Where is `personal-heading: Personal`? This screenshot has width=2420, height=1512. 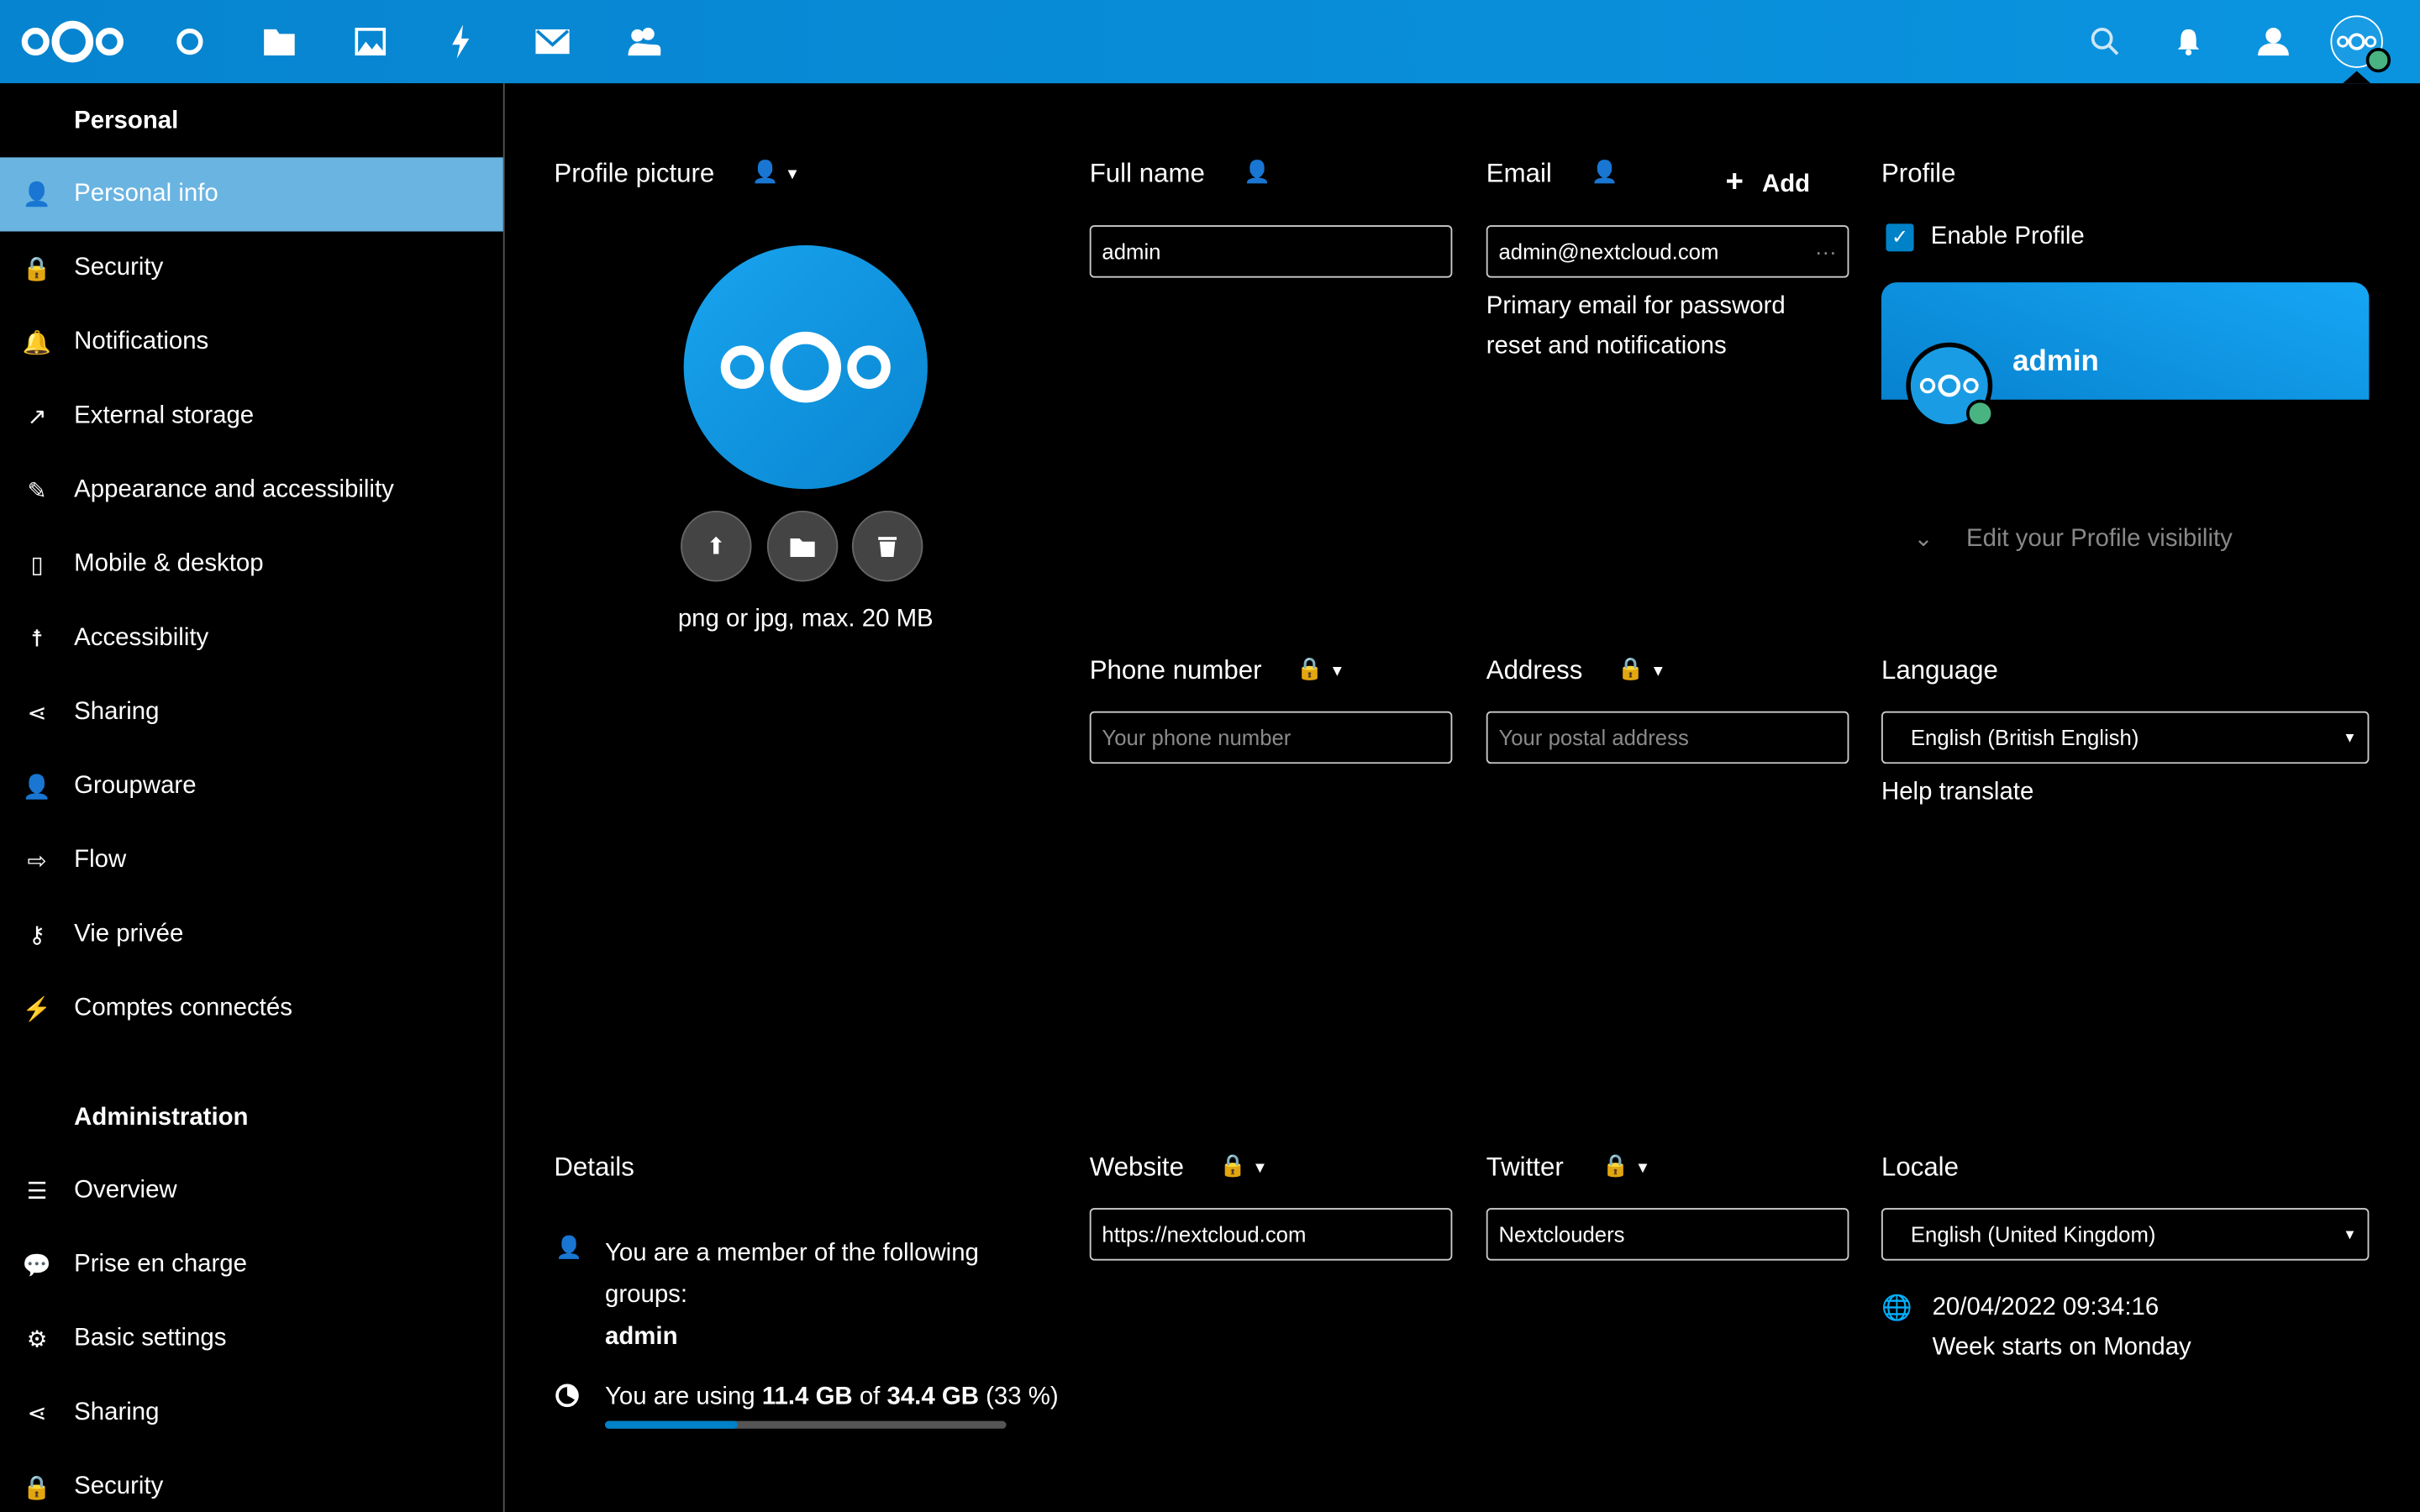
personal-heading: Personal is located at coordinates (127, 121).